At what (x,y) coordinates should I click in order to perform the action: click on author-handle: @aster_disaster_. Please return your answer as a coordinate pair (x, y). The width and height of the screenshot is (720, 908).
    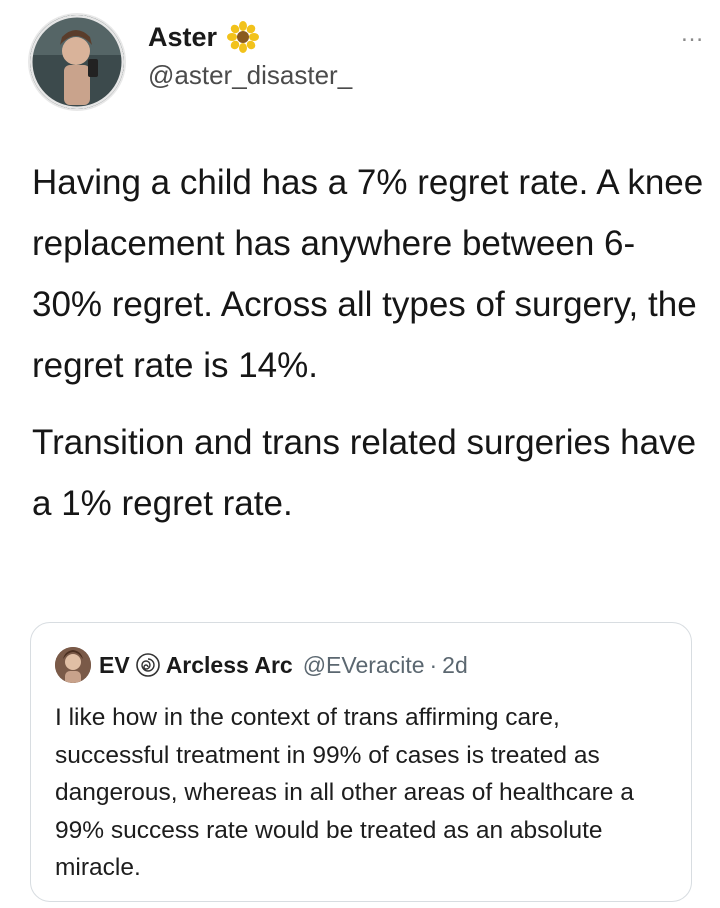
    Looking at the image, I should click on (250, 75).